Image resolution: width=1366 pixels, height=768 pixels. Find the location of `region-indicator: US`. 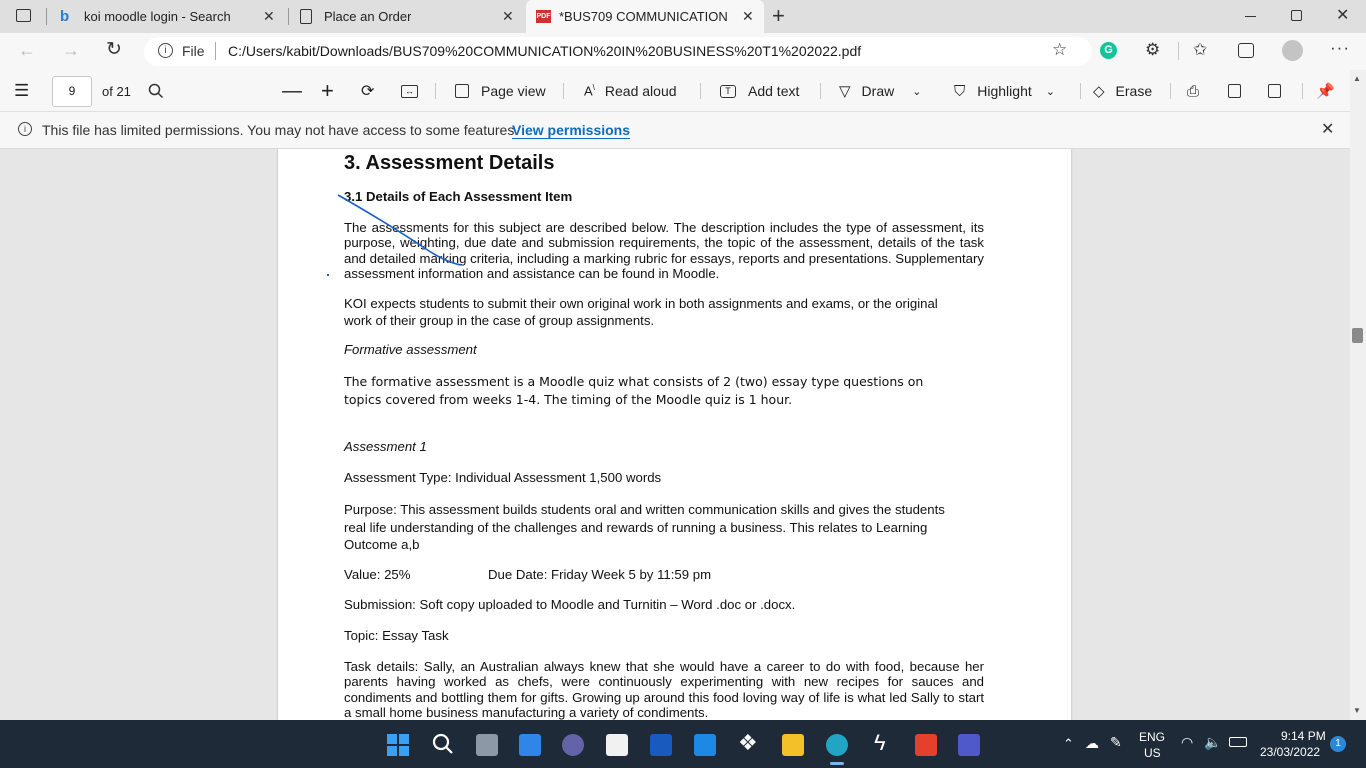

region-indicator: US is located at coordinates (1152, 753).